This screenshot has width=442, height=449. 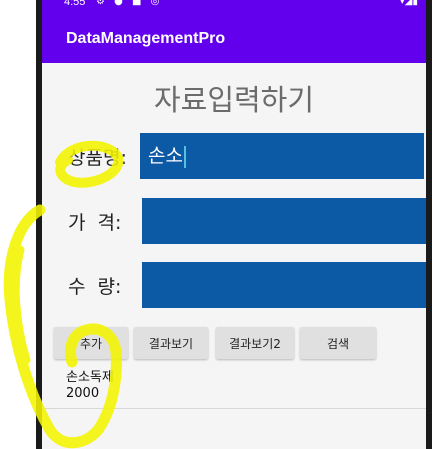 What do you see at coordinates (18, 224) in the screenshot?
I see `left-bezel` at bounding box center [18, 224].